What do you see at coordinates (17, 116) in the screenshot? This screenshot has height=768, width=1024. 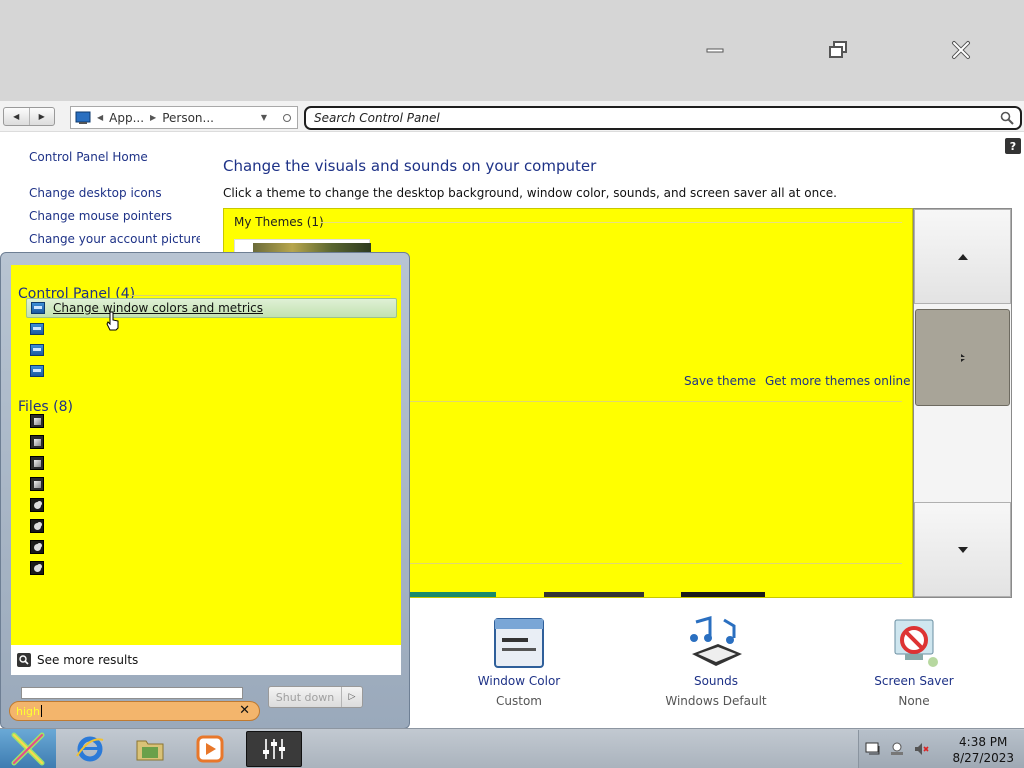 I see `back-button: ◀` at bounding box center [17, 116].